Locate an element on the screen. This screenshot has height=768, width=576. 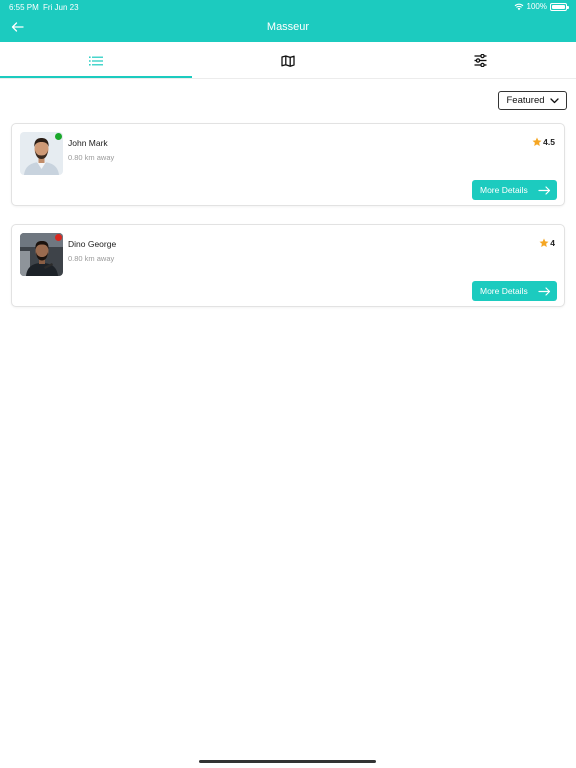
page-title: Masseur is located at coordinates (288, 27).